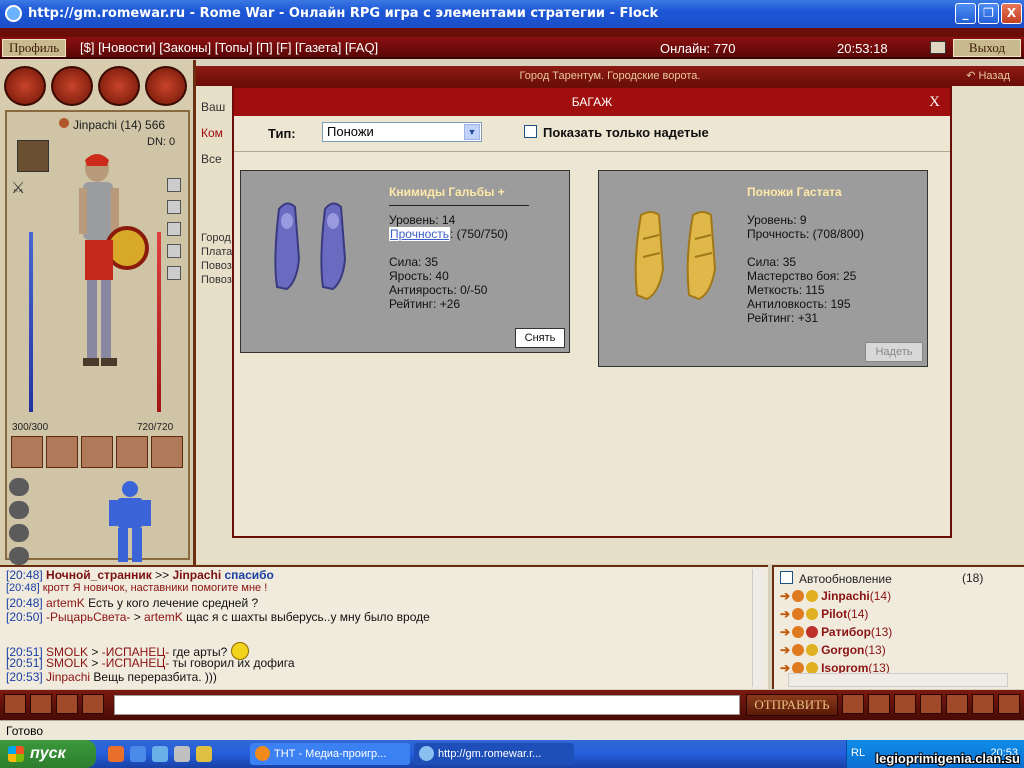 This screenshot has height=768, width=1024. What do you see at coordinates (166, 86) in the screenshot?
I see `tile-book-icon` at bounding box center [166, 86].